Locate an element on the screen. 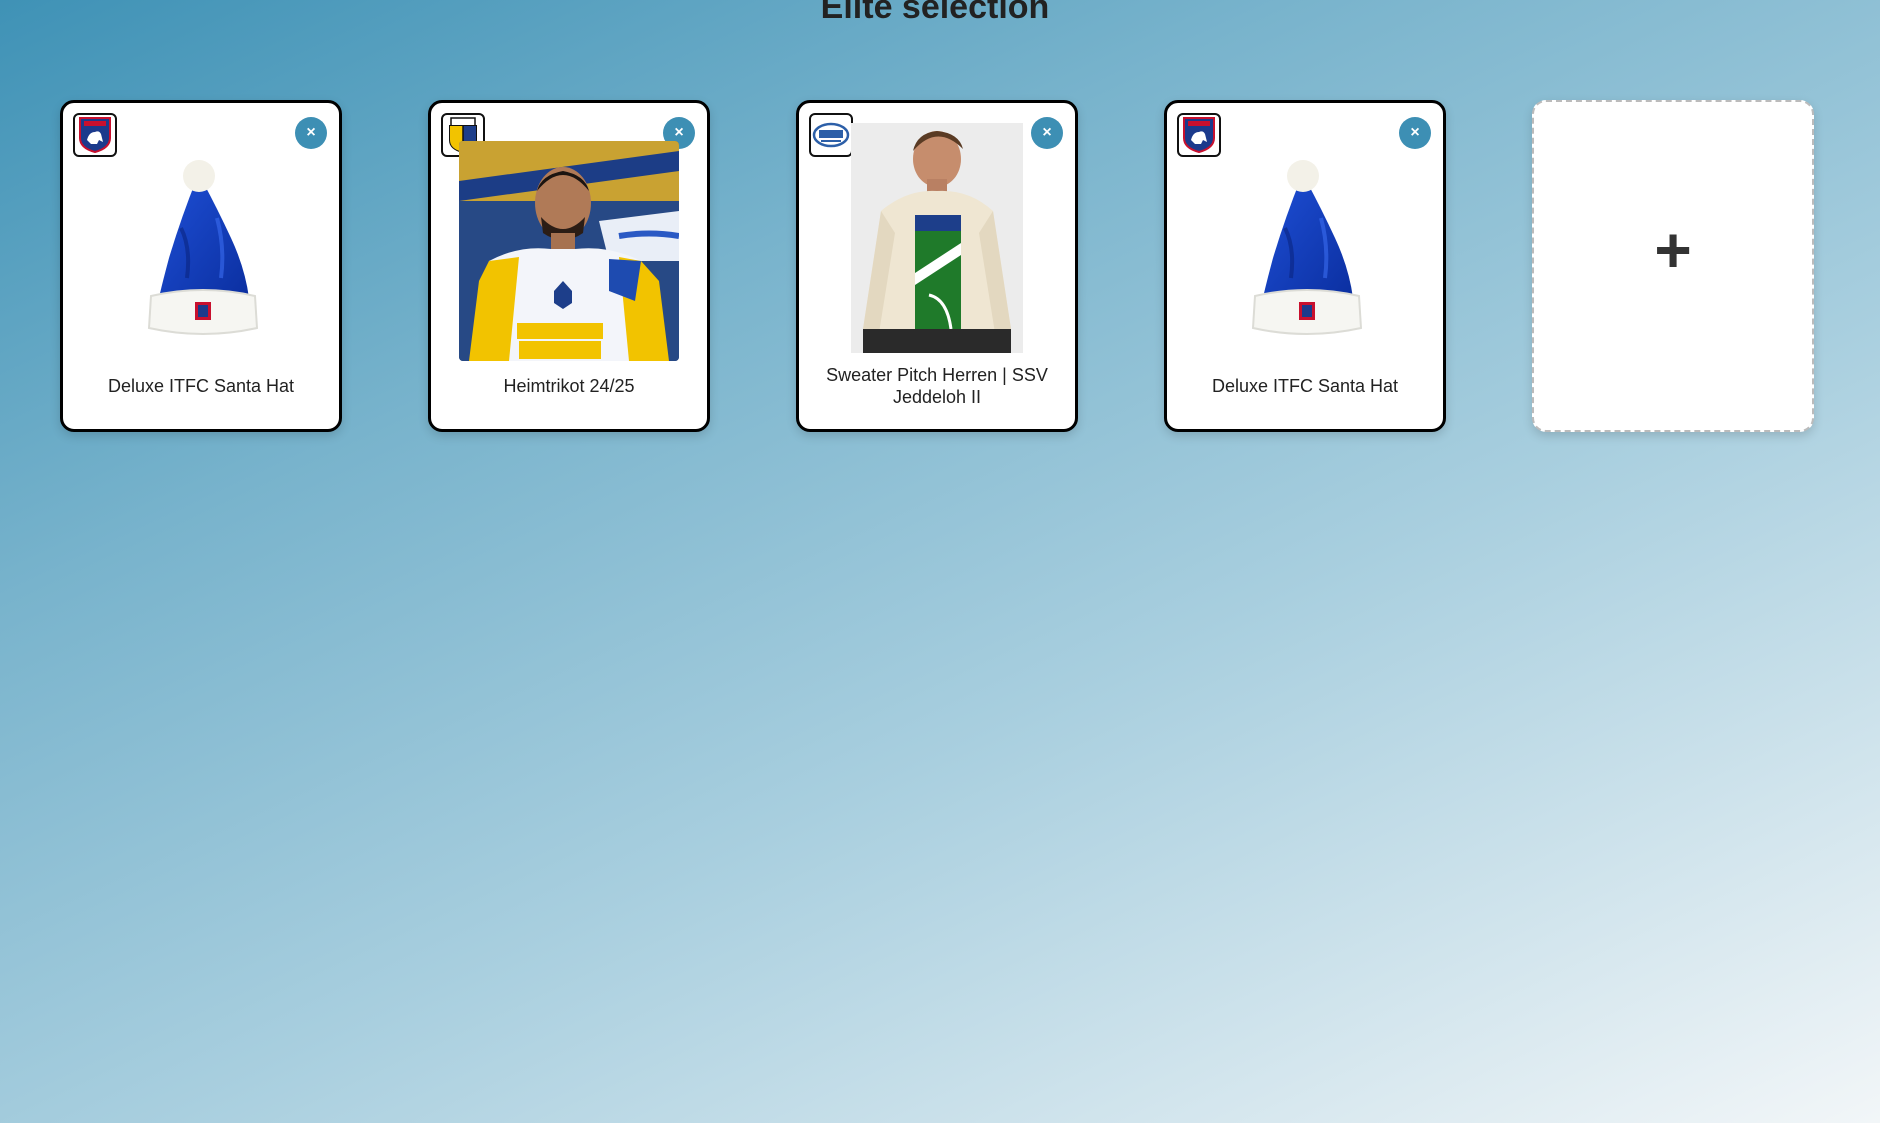 The image size is (1880, 1123). jersey-player-image is located at coordinates (569, 251).